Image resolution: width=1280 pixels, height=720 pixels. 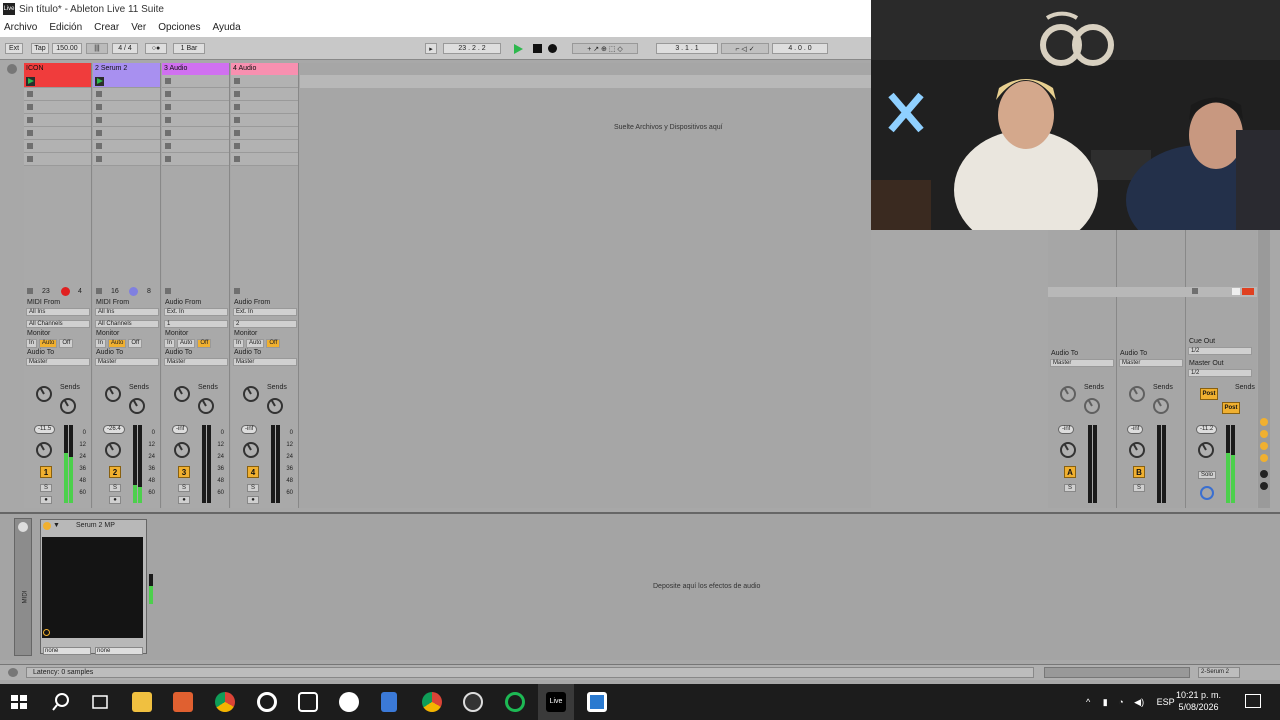 I want to click on post-button: Post, so click(x=1209, y=394).